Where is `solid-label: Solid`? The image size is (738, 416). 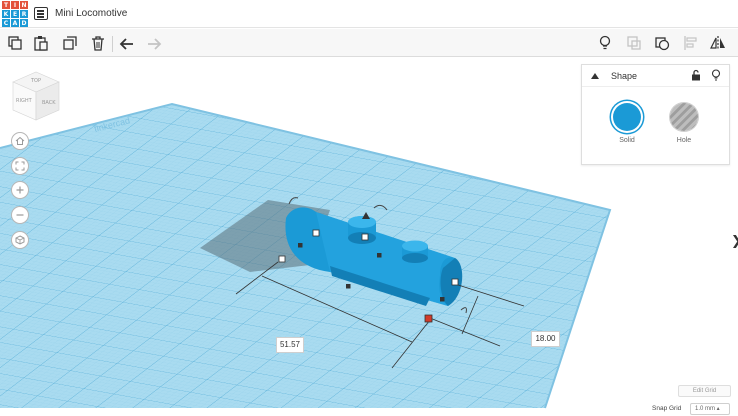 solid-label: Solid is located at coordinates (627, 140).